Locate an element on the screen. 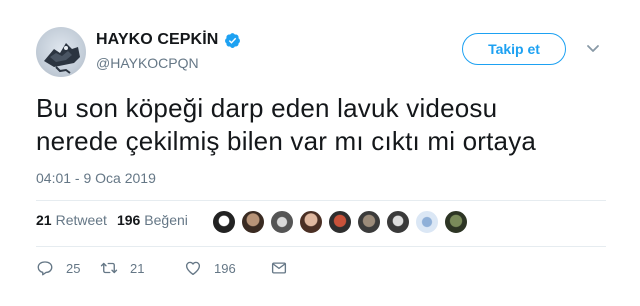  retweet-icon is located at coordinates (109, 268).